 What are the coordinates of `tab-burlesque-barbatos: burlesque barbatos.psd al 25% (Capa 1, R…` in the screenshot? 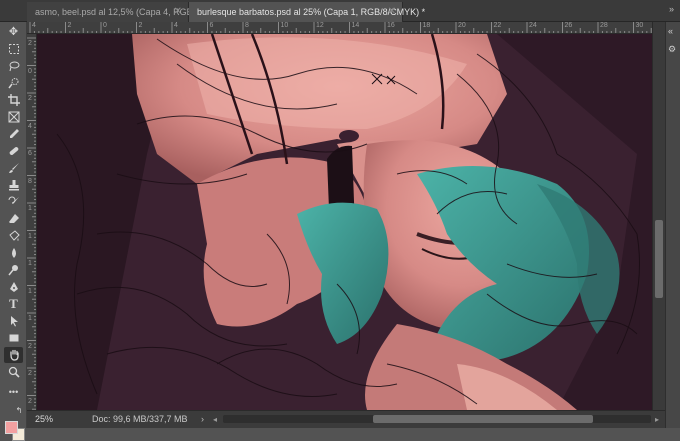 It's located at (307, 12).